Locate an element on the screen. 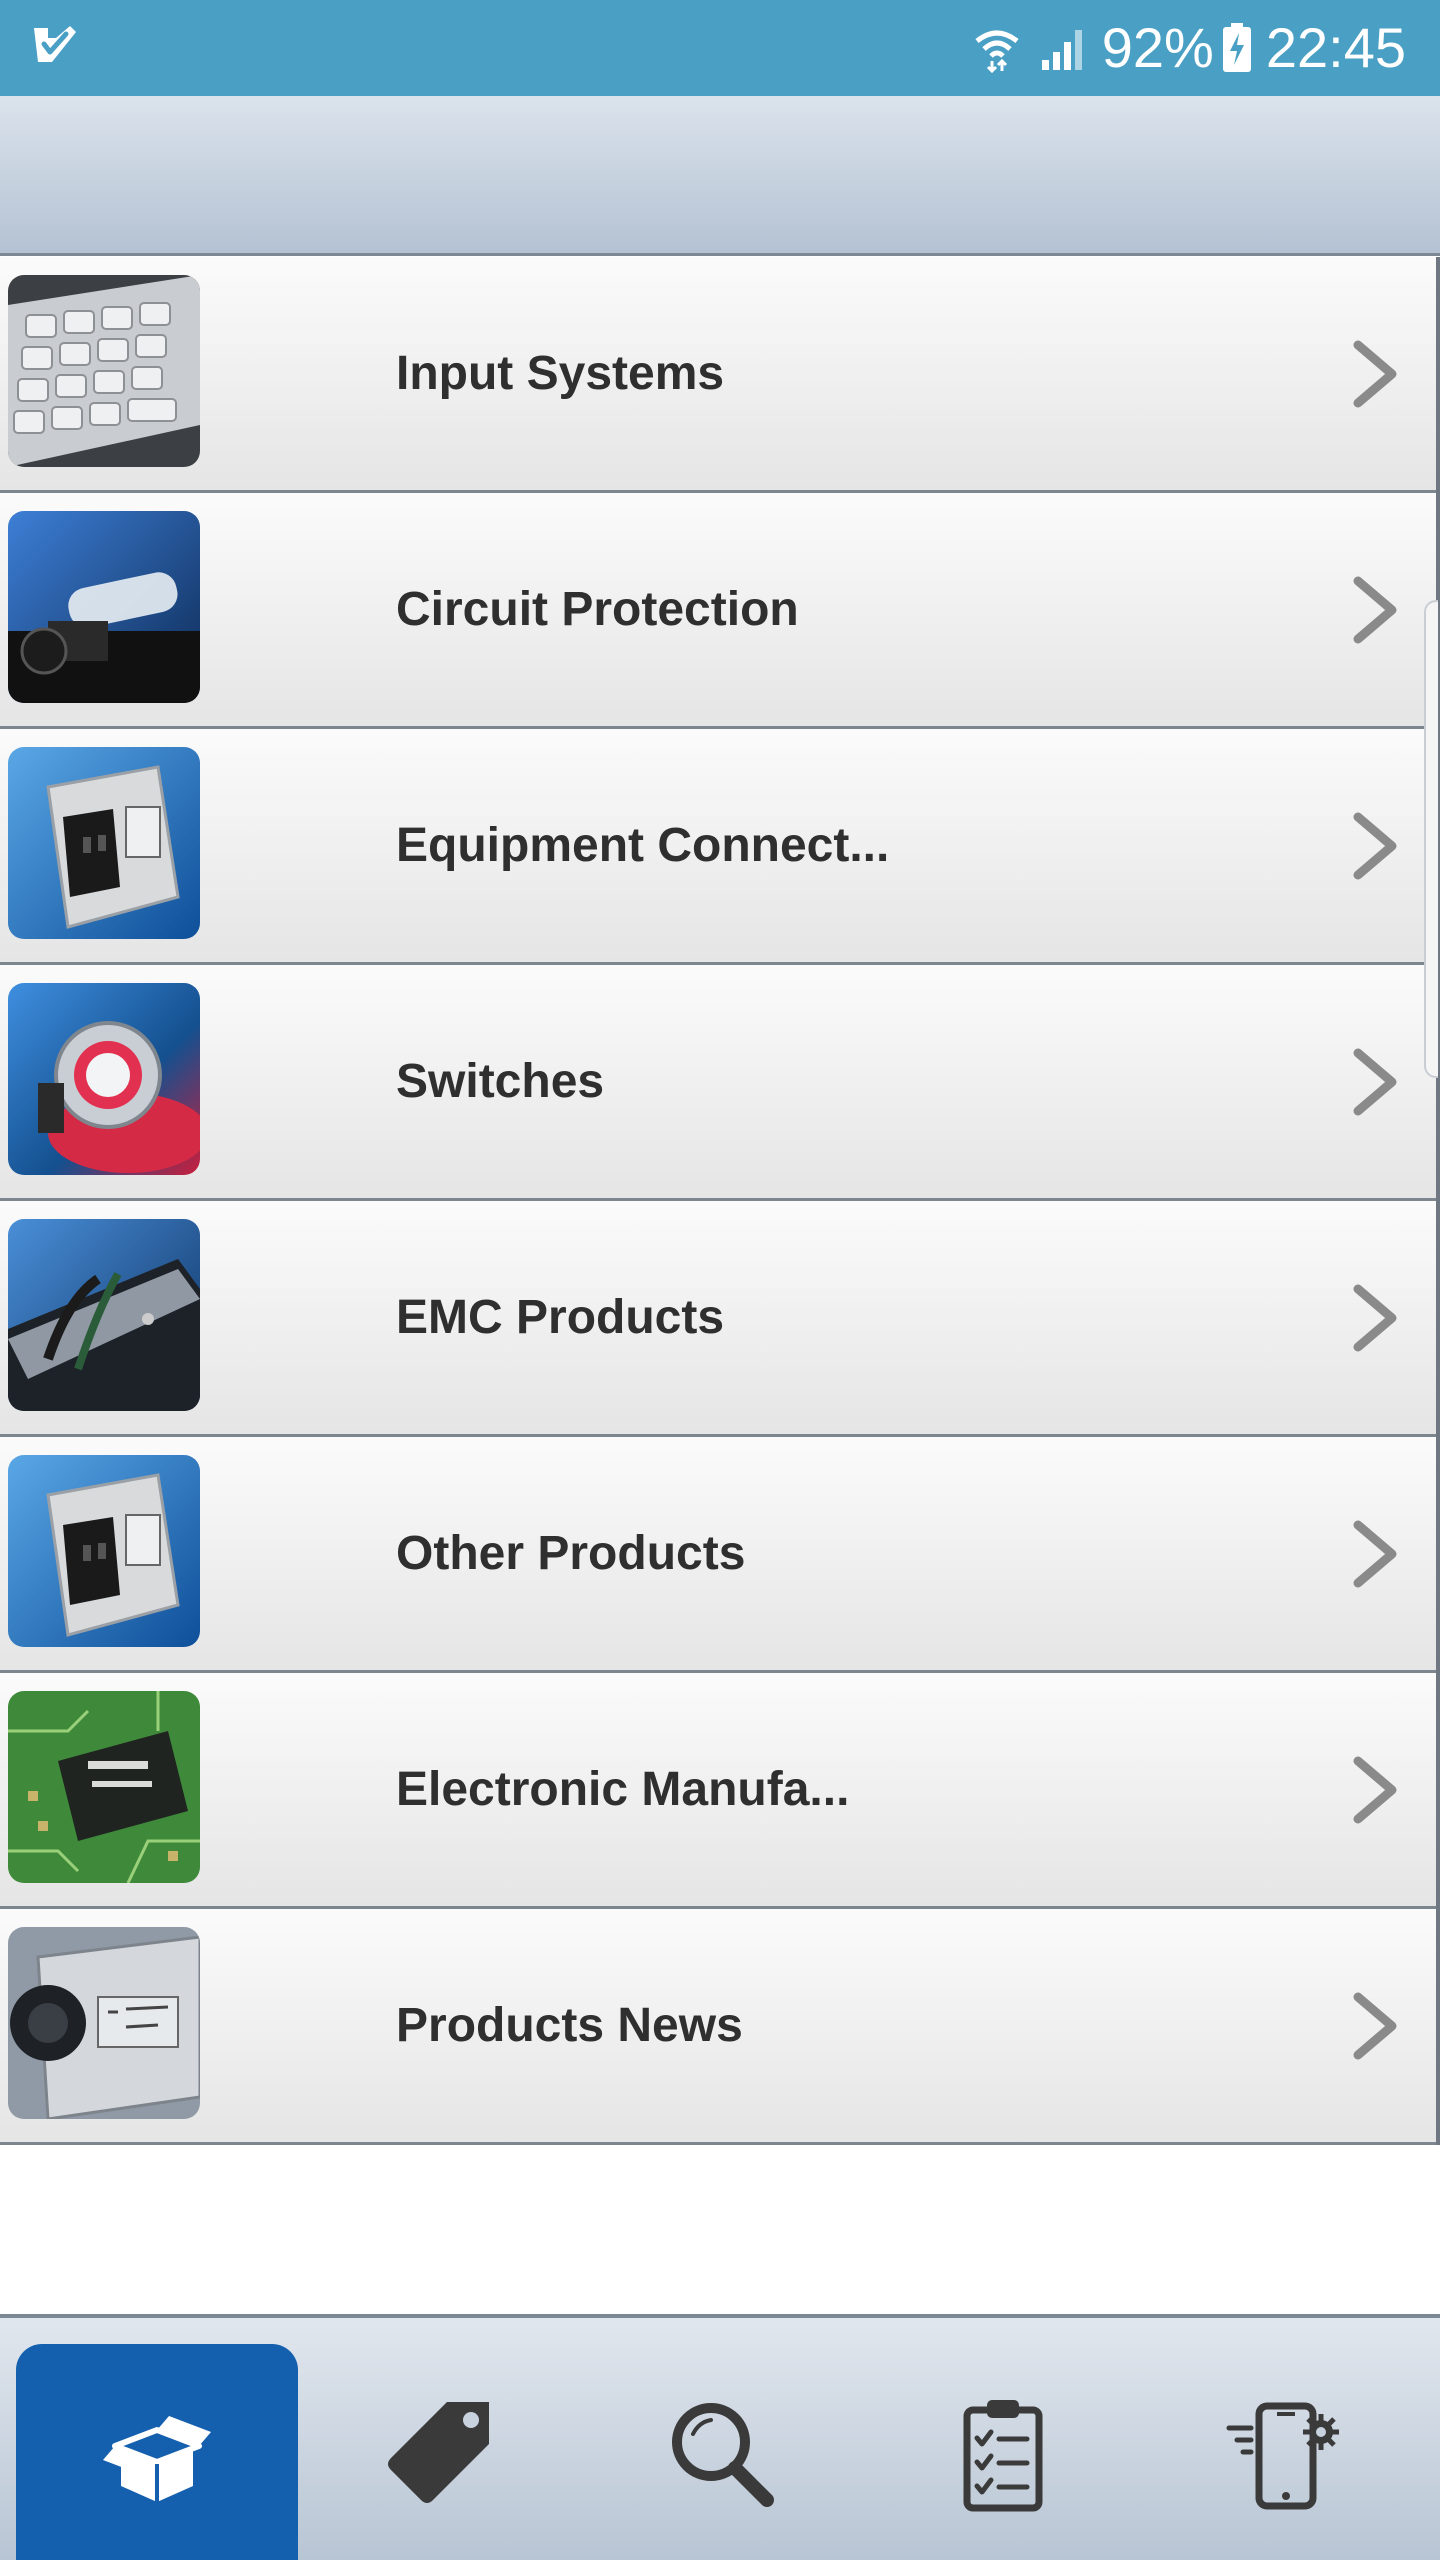 The width and height of the screenshot is (1440, 2560). status-indicators: 92% 22:45 is located at coordinates (1189, 48).